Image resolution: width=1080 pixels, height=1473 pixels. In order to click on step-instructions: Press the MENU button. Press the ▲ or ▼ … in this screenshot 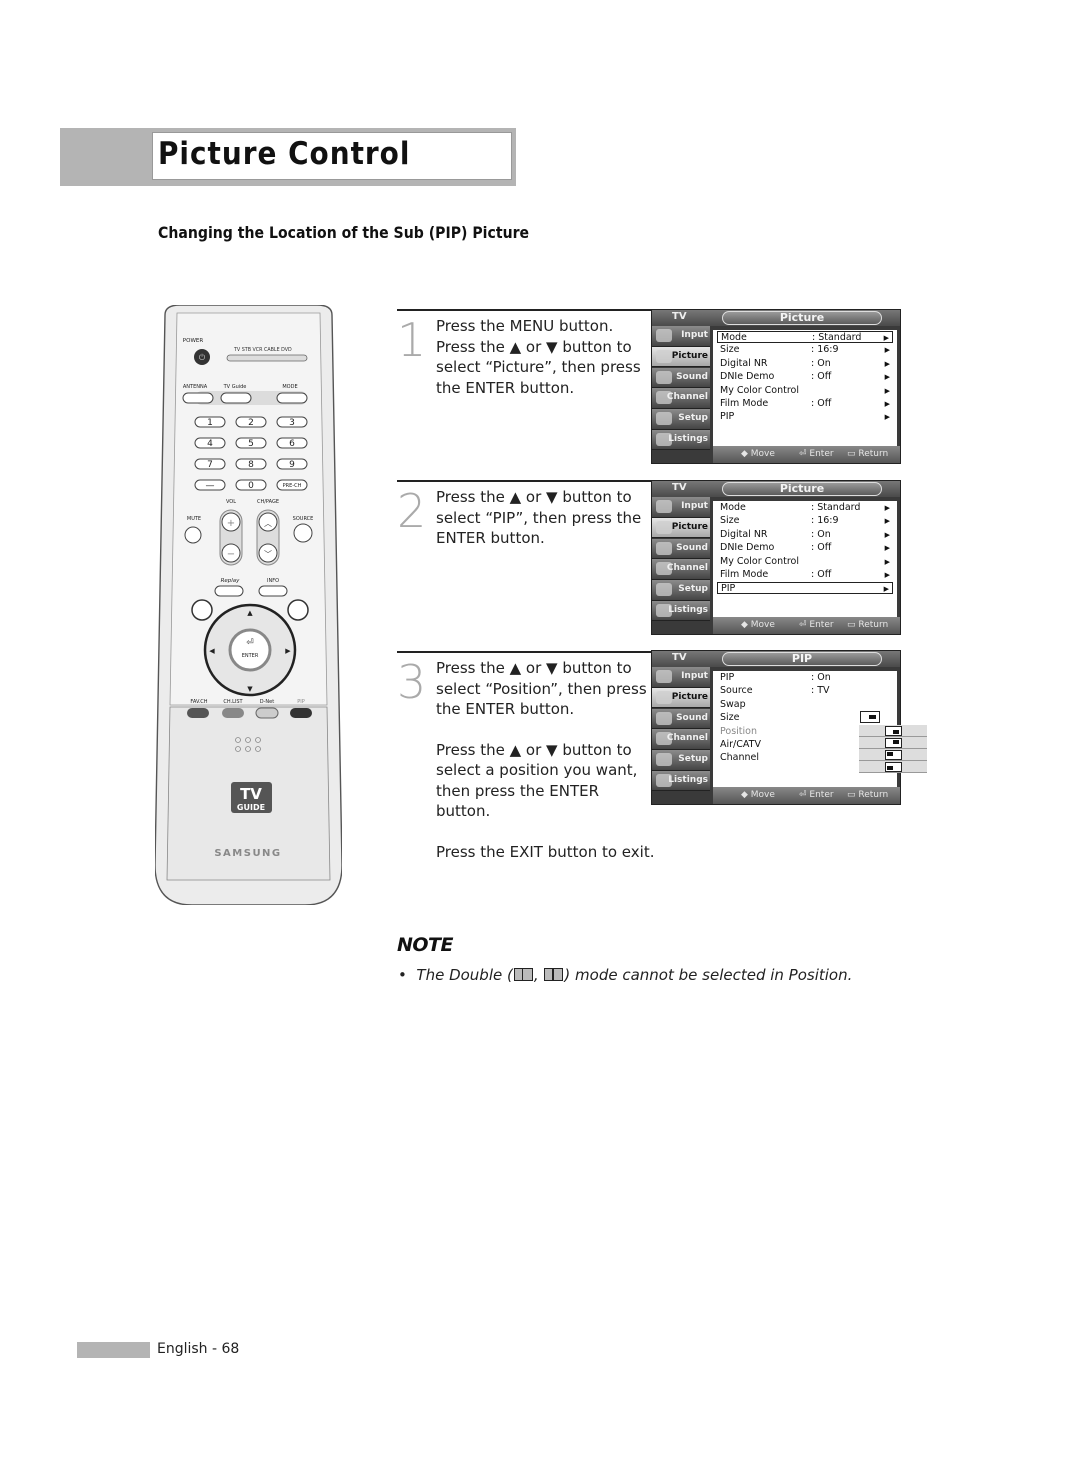, I will do `click(546, 367)`.